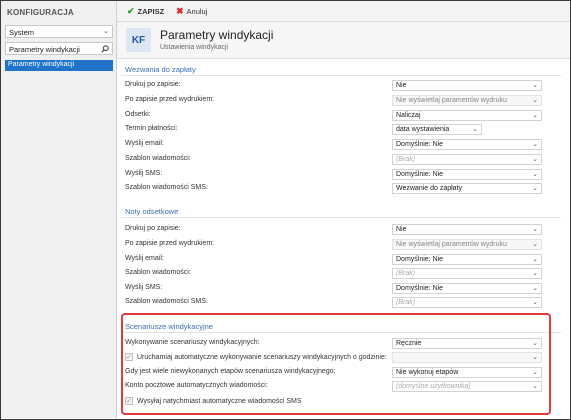  I want to click on module-select-value: System, so click(22, 32).